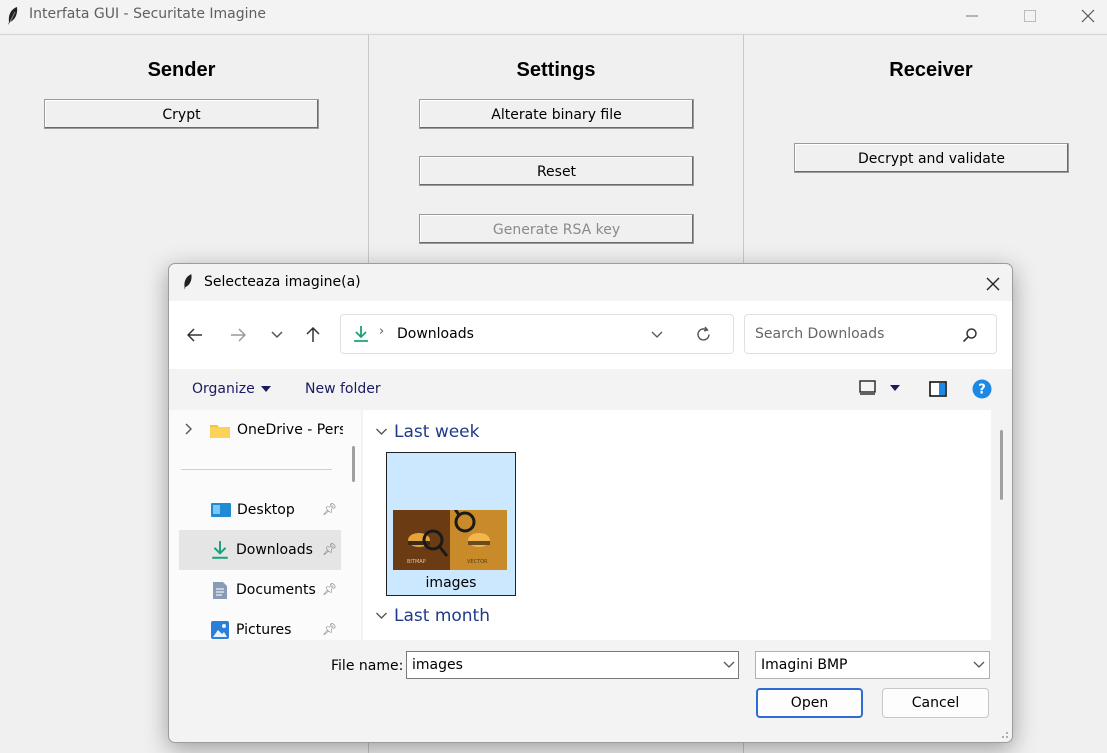 Image resolution: width=1107 pixels, height=753 pixels. I want to click on address-bar: › Downloads, so click(537, 334).